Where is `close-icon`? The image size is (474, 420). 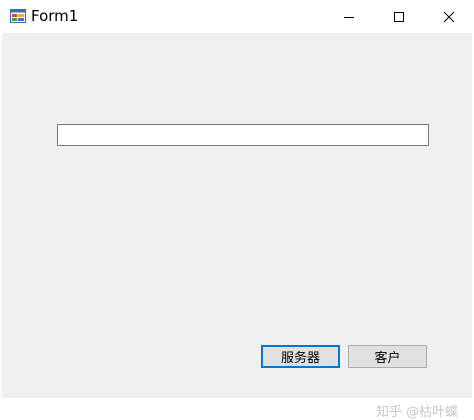
close-icon is located at coordinates (449, 16).